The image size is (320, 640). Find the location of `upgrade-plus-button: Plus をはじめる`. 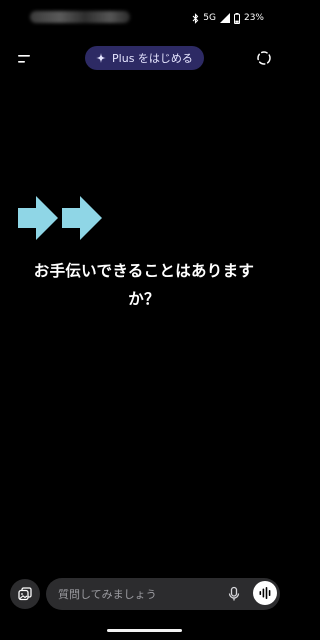

upgrade-plus-button: Plus をはじめる is located at coordinates (144, 58).